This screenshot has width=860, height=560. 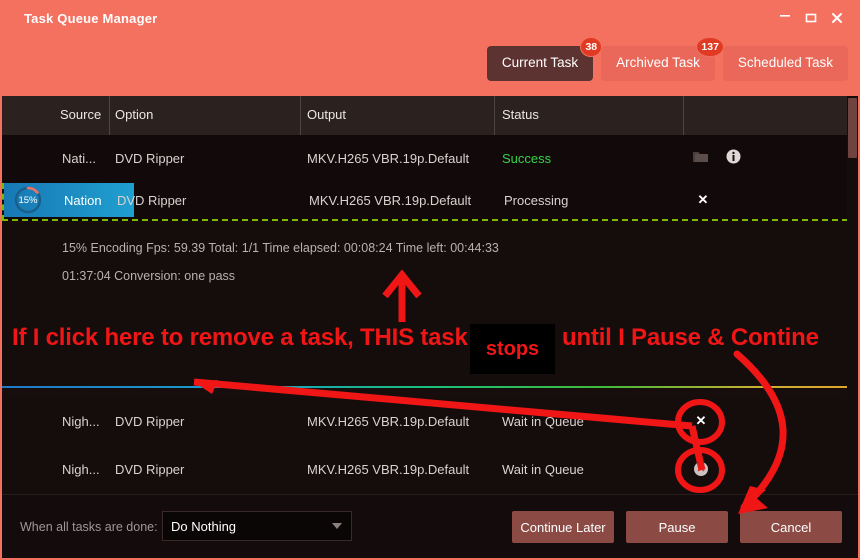 What do you see at coordinates (837, 18) in the screenshot?
I see `close-icon` at bounding box center [837, 18].